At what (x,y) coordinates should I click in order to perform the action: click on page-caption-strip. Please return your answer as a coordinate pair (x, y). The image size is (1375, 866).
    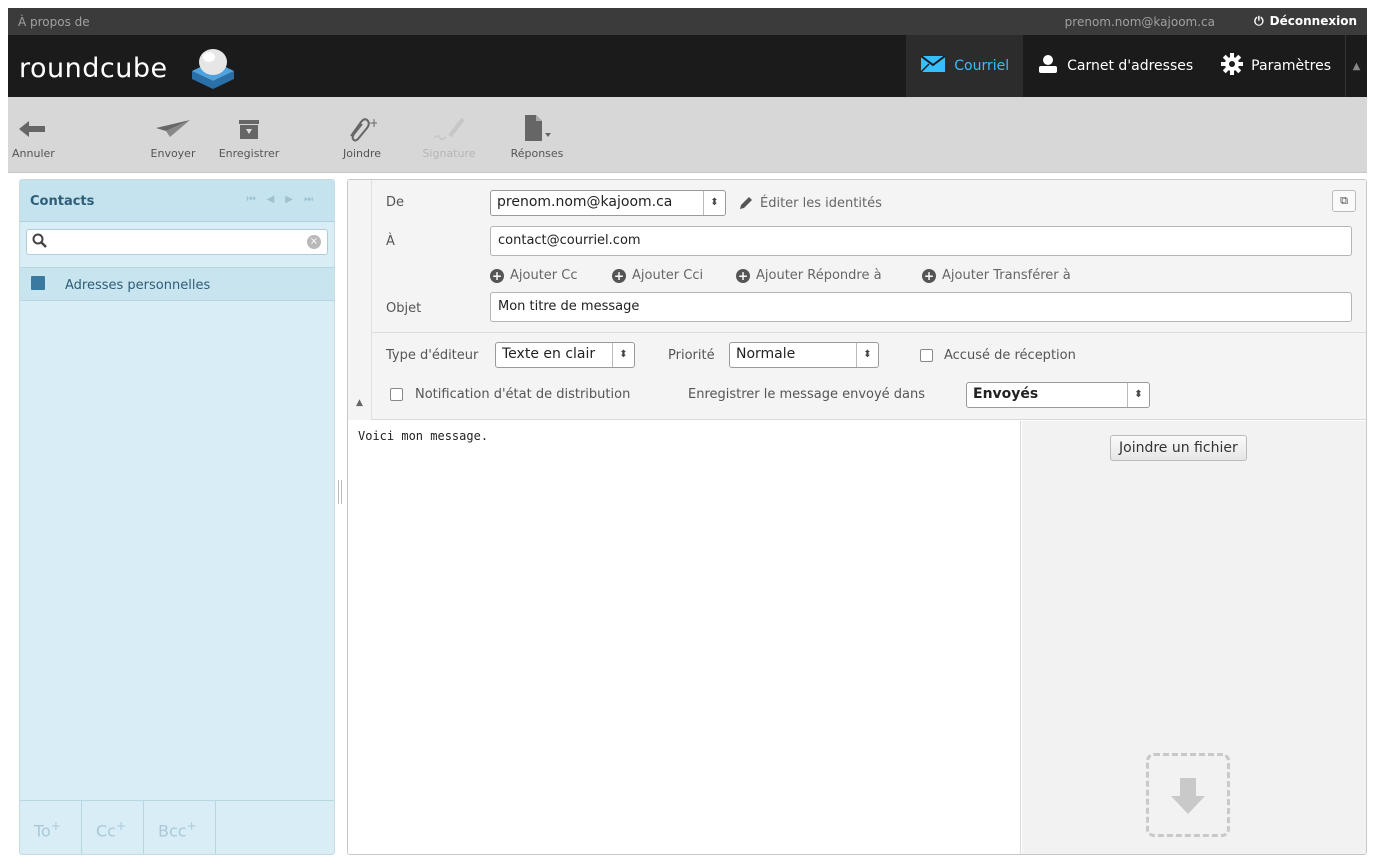
    Looking at the image, I should click on (687, 4).